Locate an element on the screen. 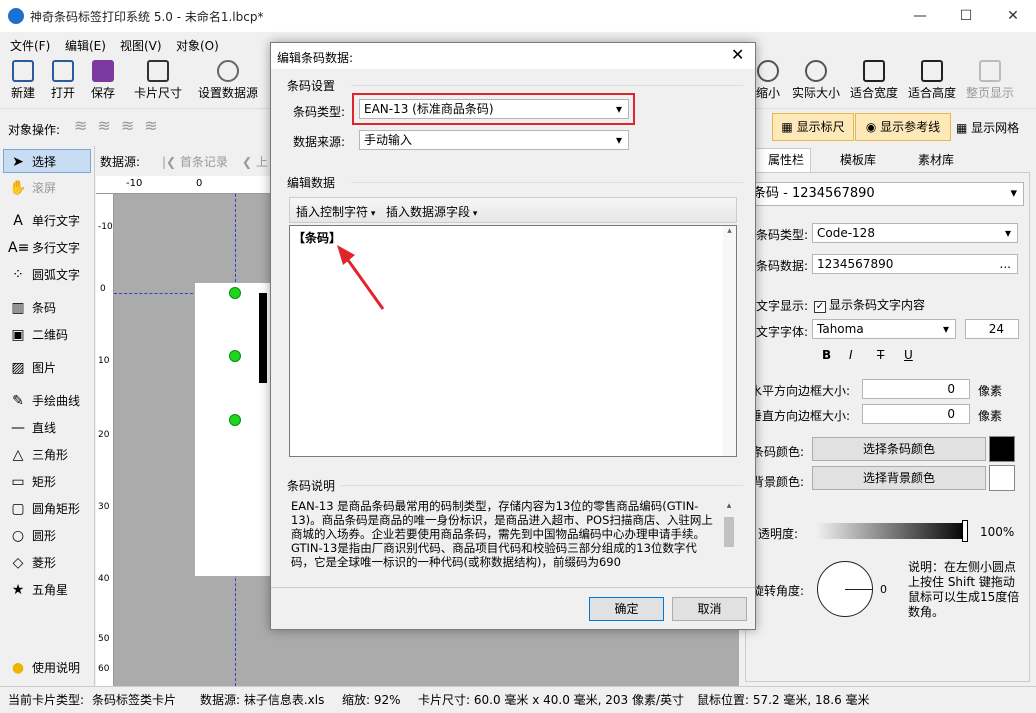 The width and height of the screenshot is (1036, 713). card-size-button: 卡片尺寸 is located at coordinates (158, 80).